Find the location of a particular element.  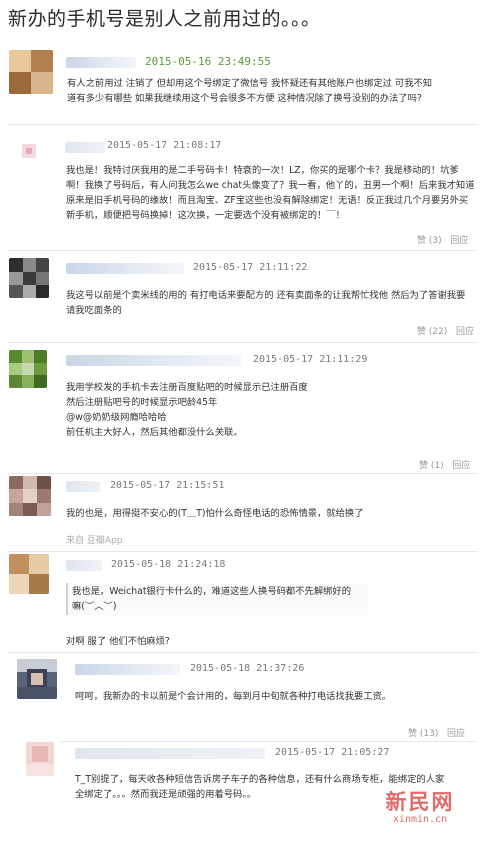

xinmin-watermark: 新民网 xinmin.cn is located at coordinates (420, 810).